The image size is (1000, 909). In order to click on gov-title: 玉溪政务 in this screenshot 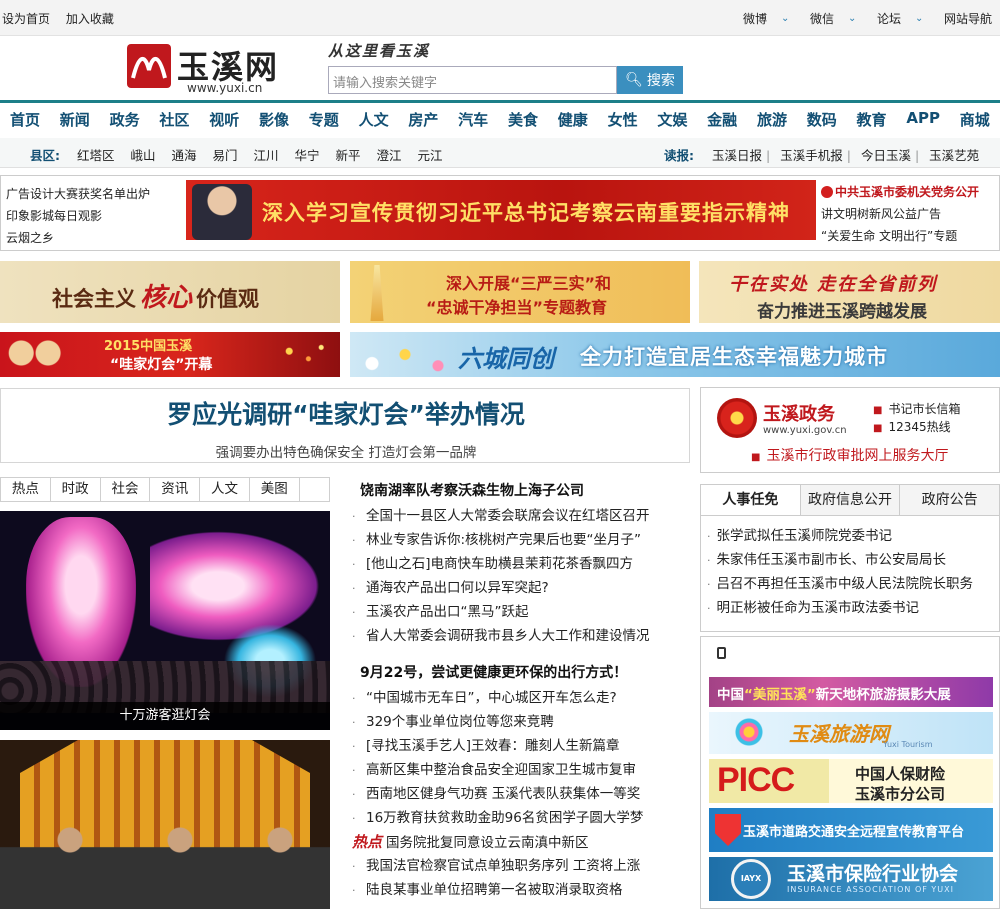, I will do `click(799, 413)`.